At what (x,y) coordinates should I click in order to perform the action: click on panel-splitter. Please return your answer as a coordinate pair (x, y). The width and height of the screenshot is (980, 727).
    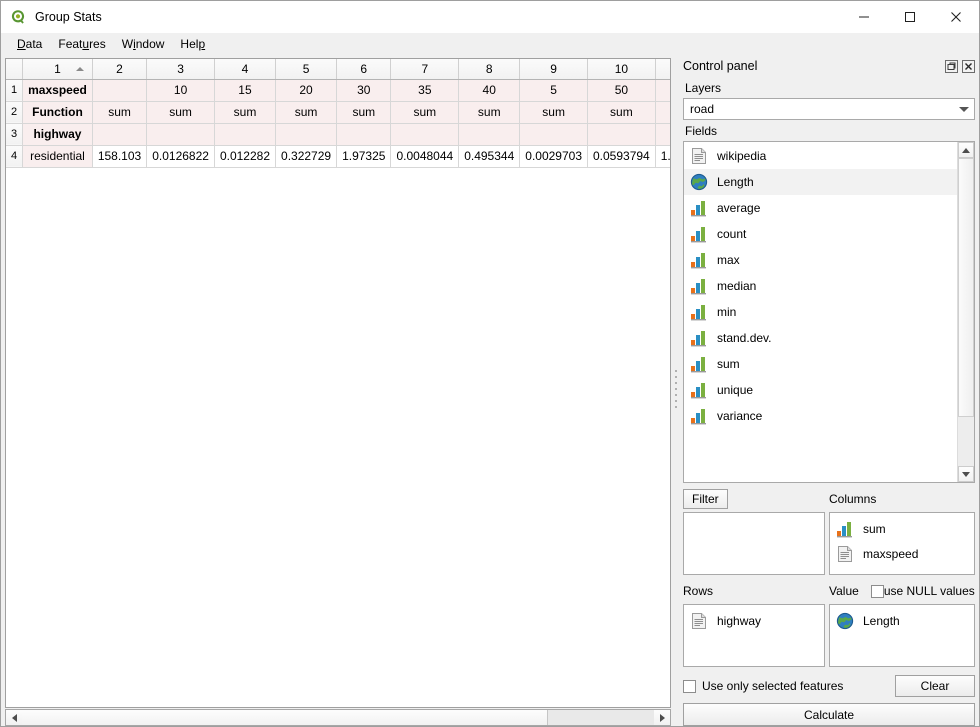
    Looking at the image, I should click on (676, 390).